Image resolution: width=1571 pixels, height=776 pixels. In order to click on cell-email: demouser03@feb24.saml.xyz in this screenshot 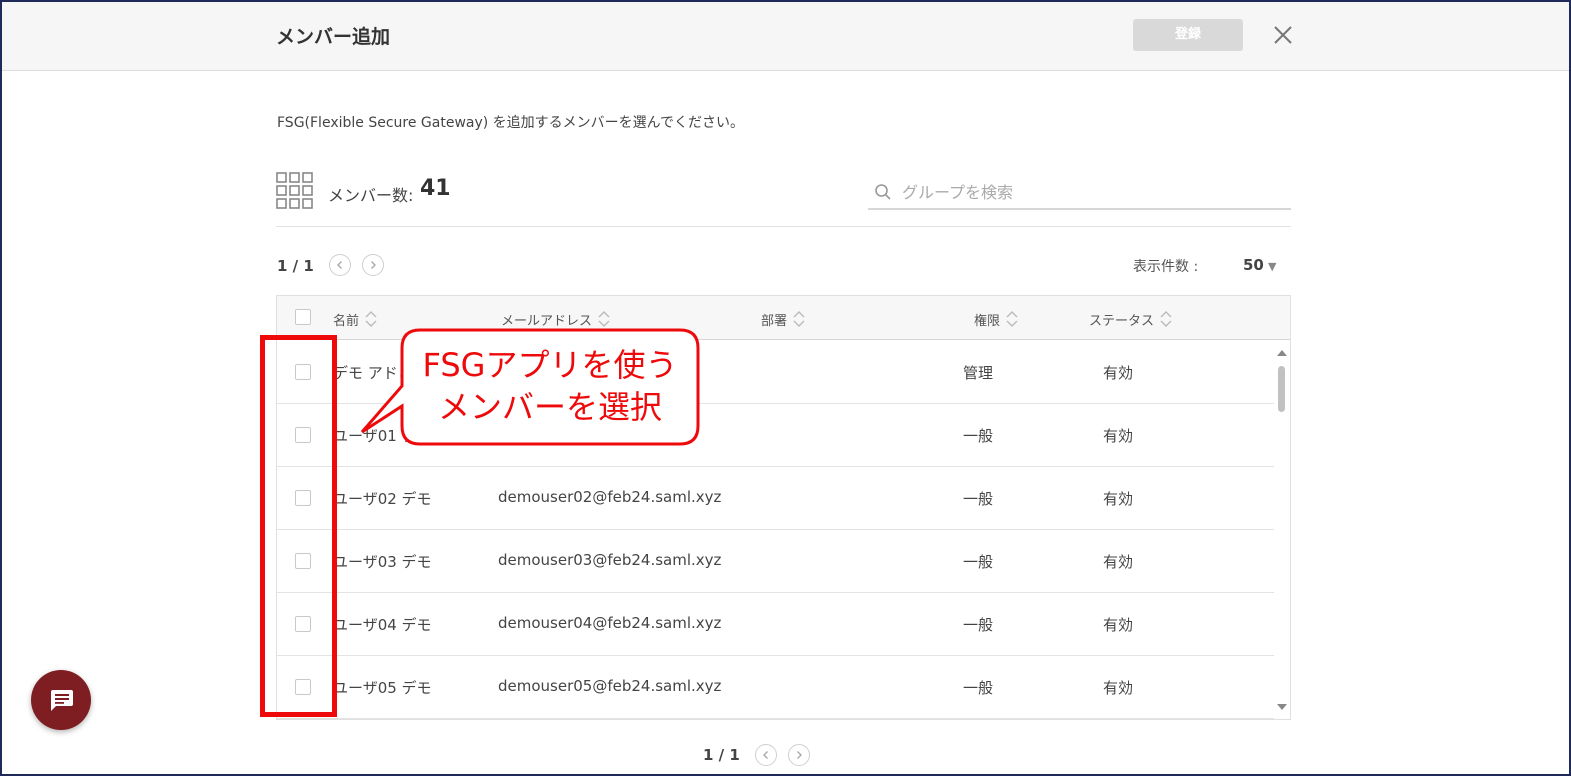, I will do `click(610, 560)`.